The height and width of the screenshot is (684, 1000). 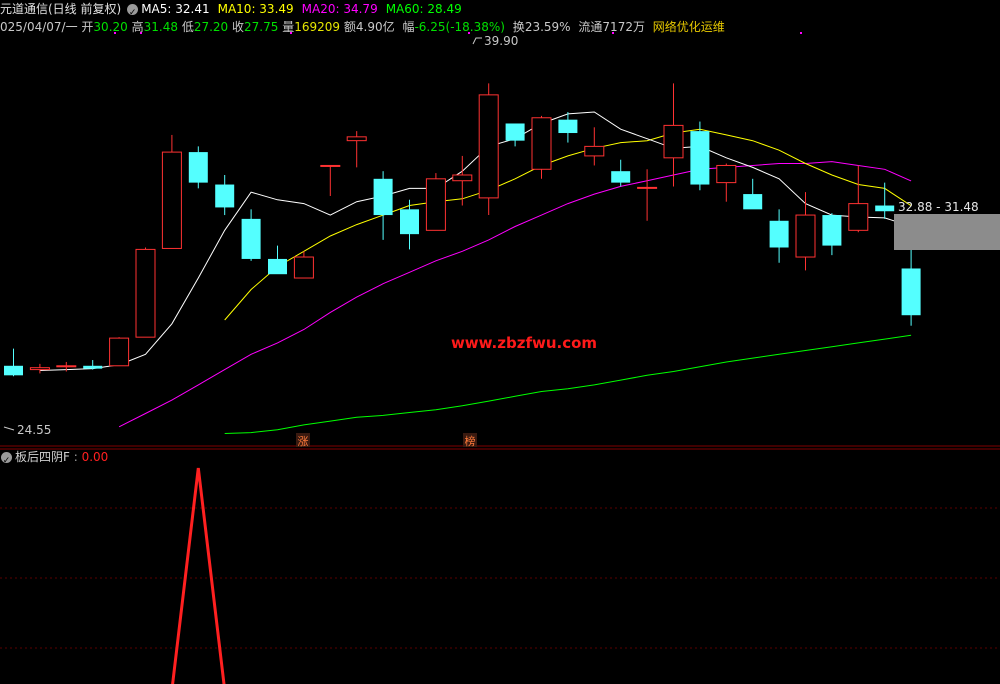 I want to click on high-mark-label: 39.90, so click(x=501, y=41).